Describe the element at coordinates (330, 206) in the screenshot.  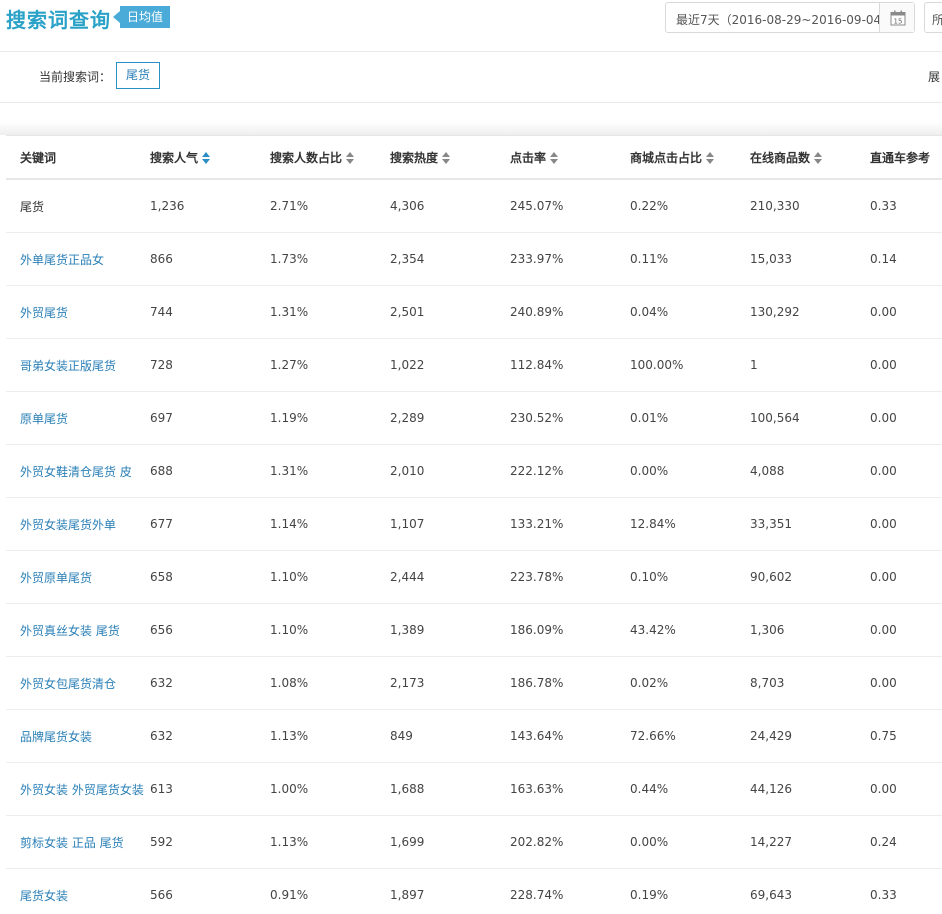
I see `cell-share: 2.71%` at that location.